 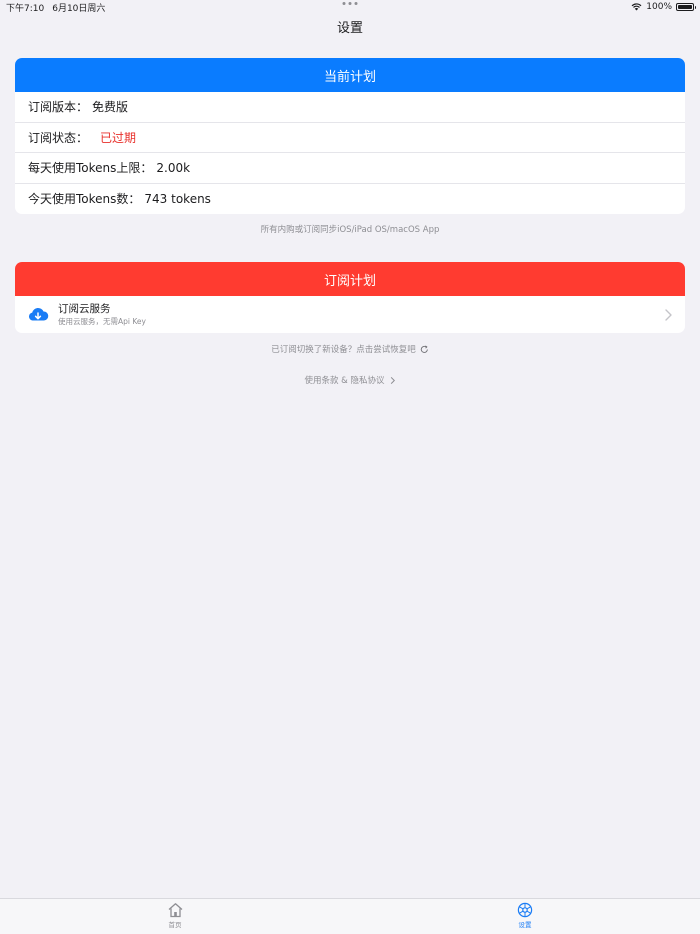 I want to click on tab-bar: 首页 设置, so click(x=350, y=916).